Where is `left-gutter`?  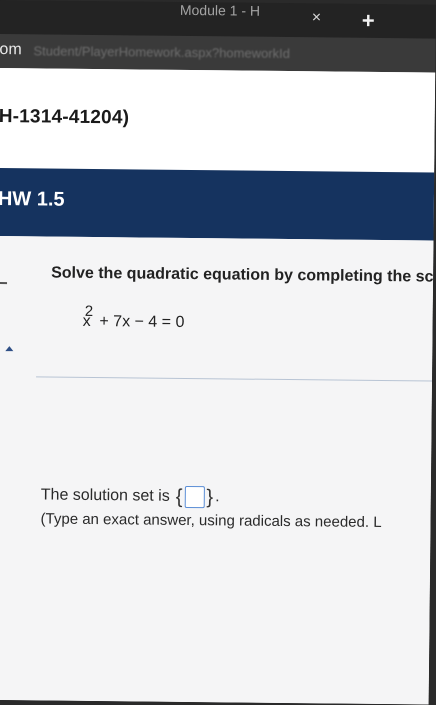
left-gutter is located at coordinates (13, 468).